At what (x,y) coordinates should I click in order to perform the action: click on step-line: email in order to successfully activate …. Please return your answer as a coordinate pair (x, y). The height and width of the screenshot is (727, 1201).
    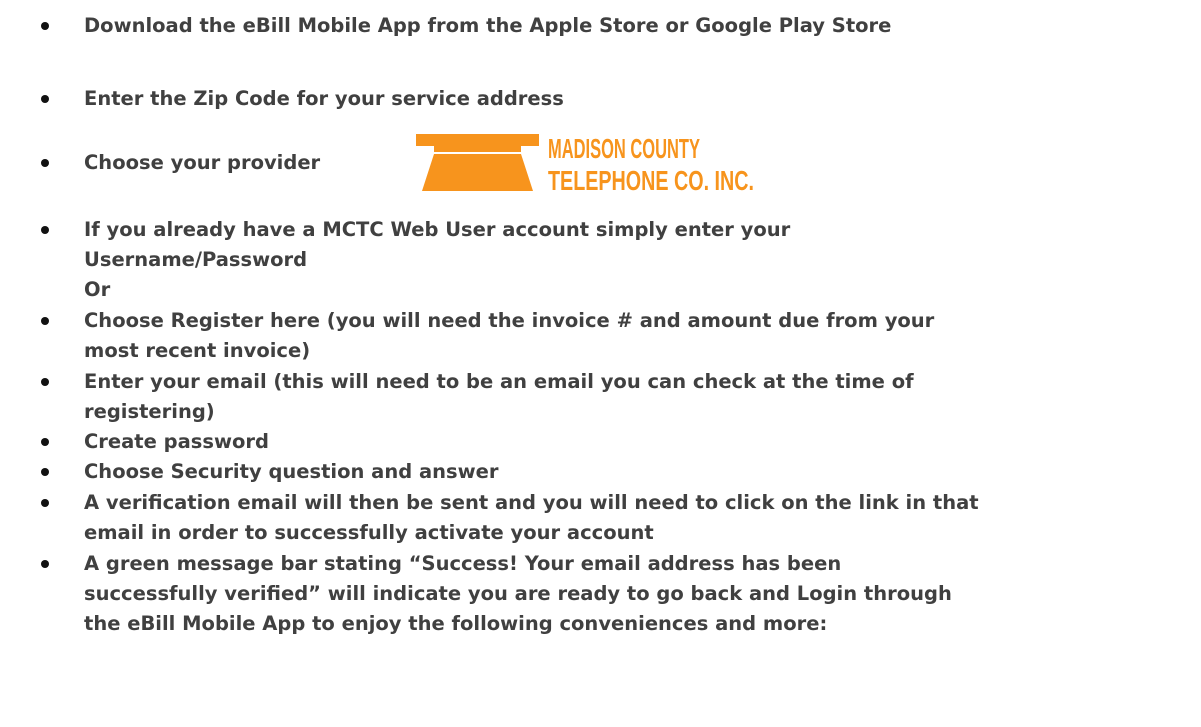
    Looking at the image, I should click on (369, 532).